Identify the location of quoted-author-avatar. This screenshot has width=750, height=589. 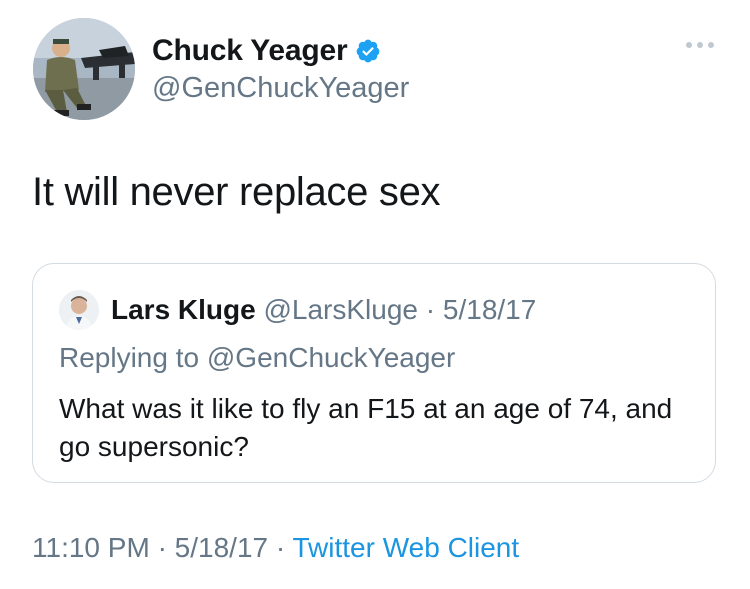
(79, 310).